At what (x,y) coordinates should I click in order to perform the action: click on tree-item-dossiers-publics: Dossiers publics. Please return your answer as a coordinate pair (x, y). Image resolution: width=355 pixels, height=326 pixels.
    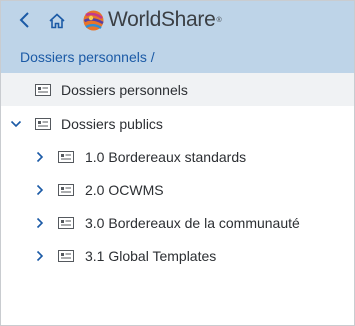
    Looking at the image, I should click on (177, 123).